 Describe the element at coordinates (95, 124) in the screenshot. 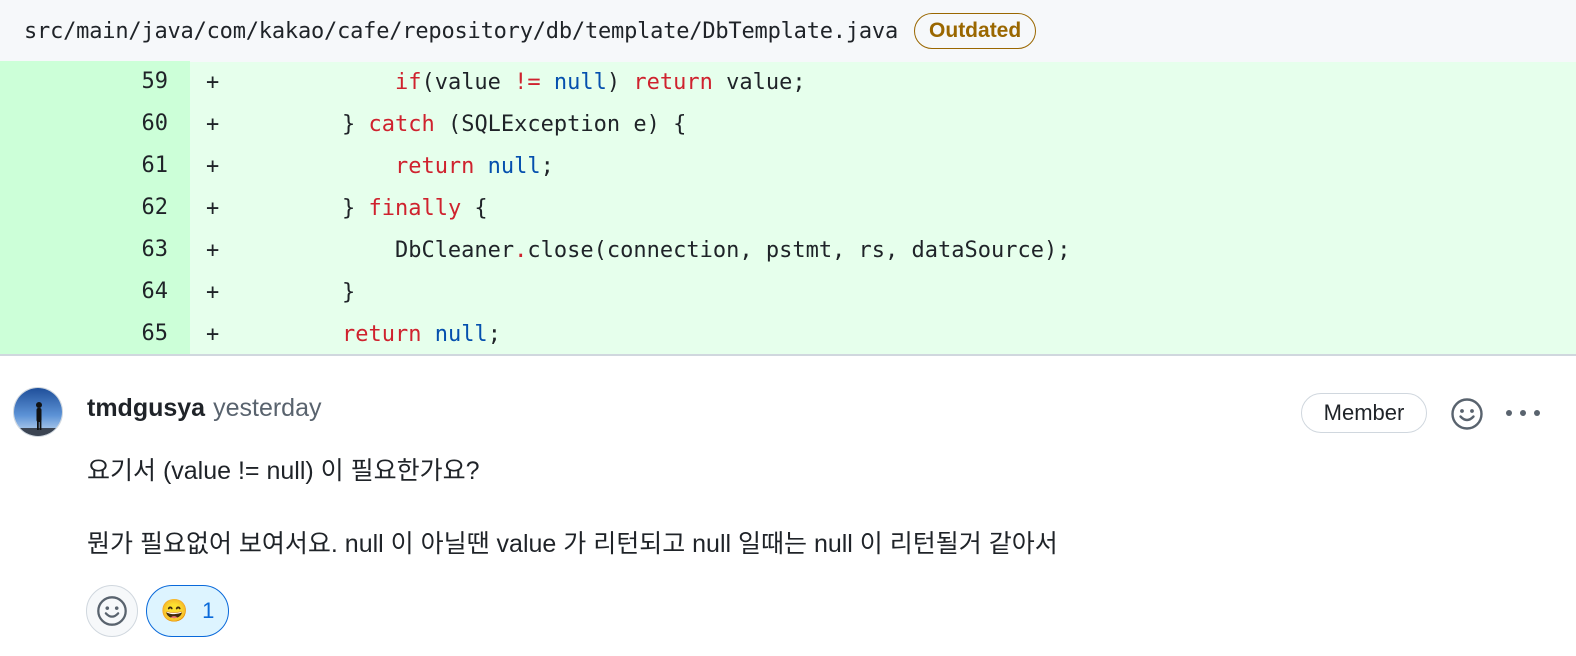

I see `line-number: 60` at that location.